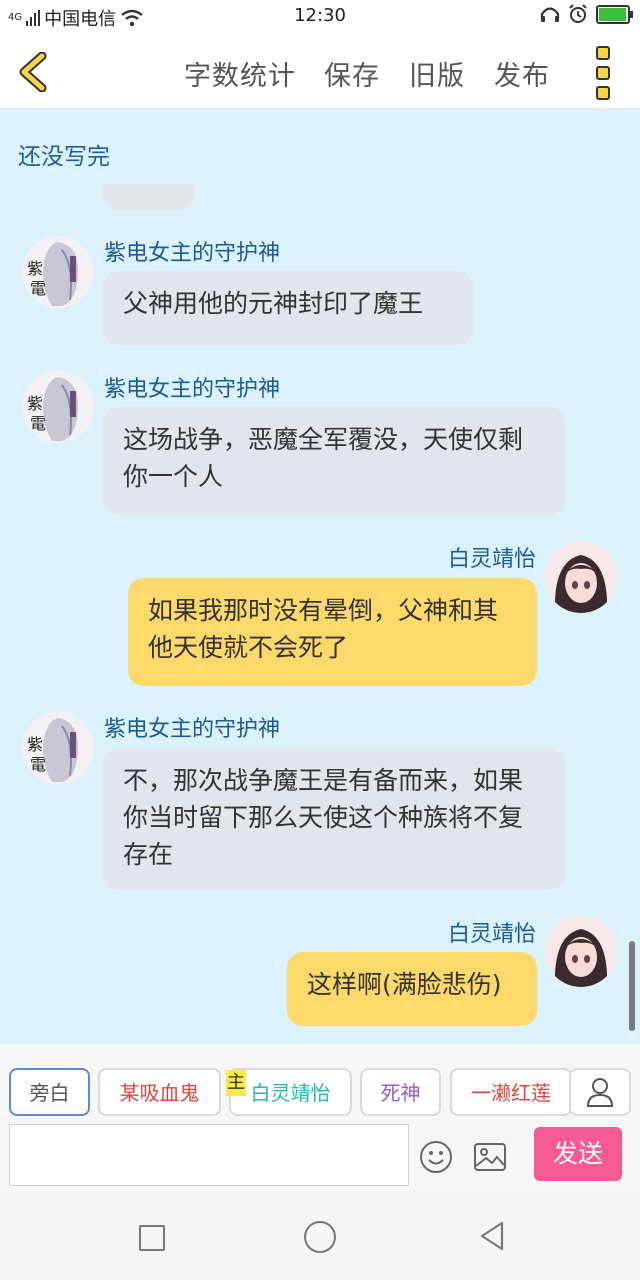  I want to click on message-bubble: 不，那次战争魔王是有备而来，如果你当时留下那么天使这个种族将不复存在, so click(334, 819).